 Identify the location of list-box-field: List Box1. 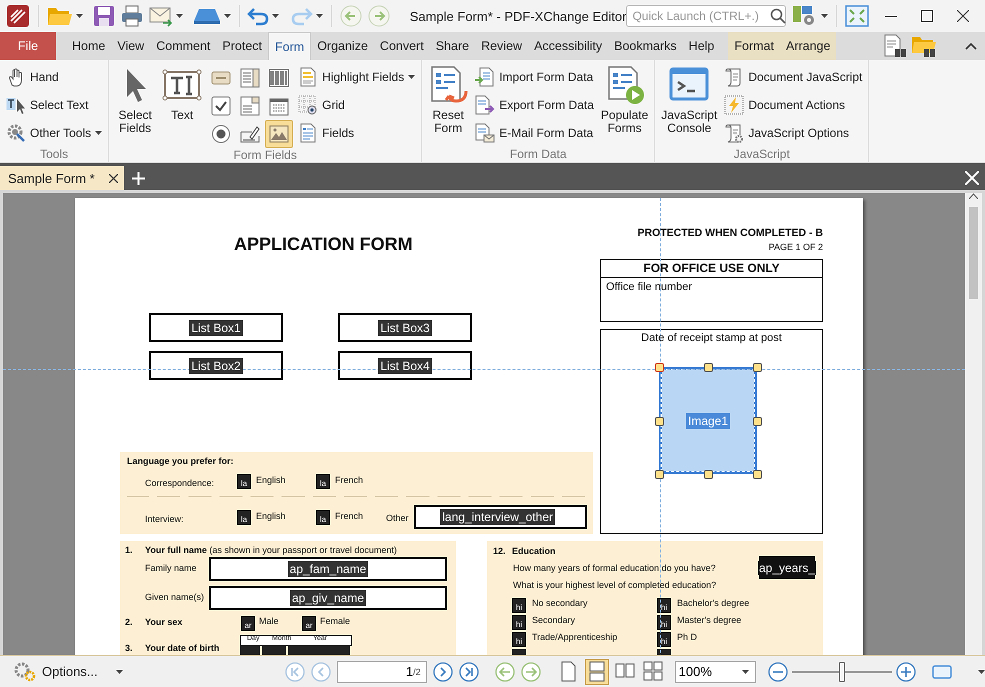
(216, 327).